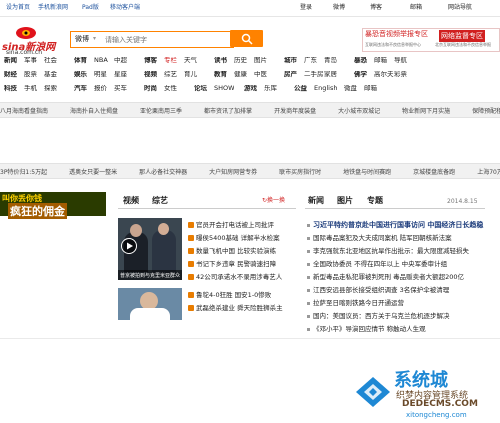 Image resolution: width=500 pixels, height=423 pixels. Describe the element at coordinates (404, 74) in the screenshot. I see `nav-link: 彩票` at that location.